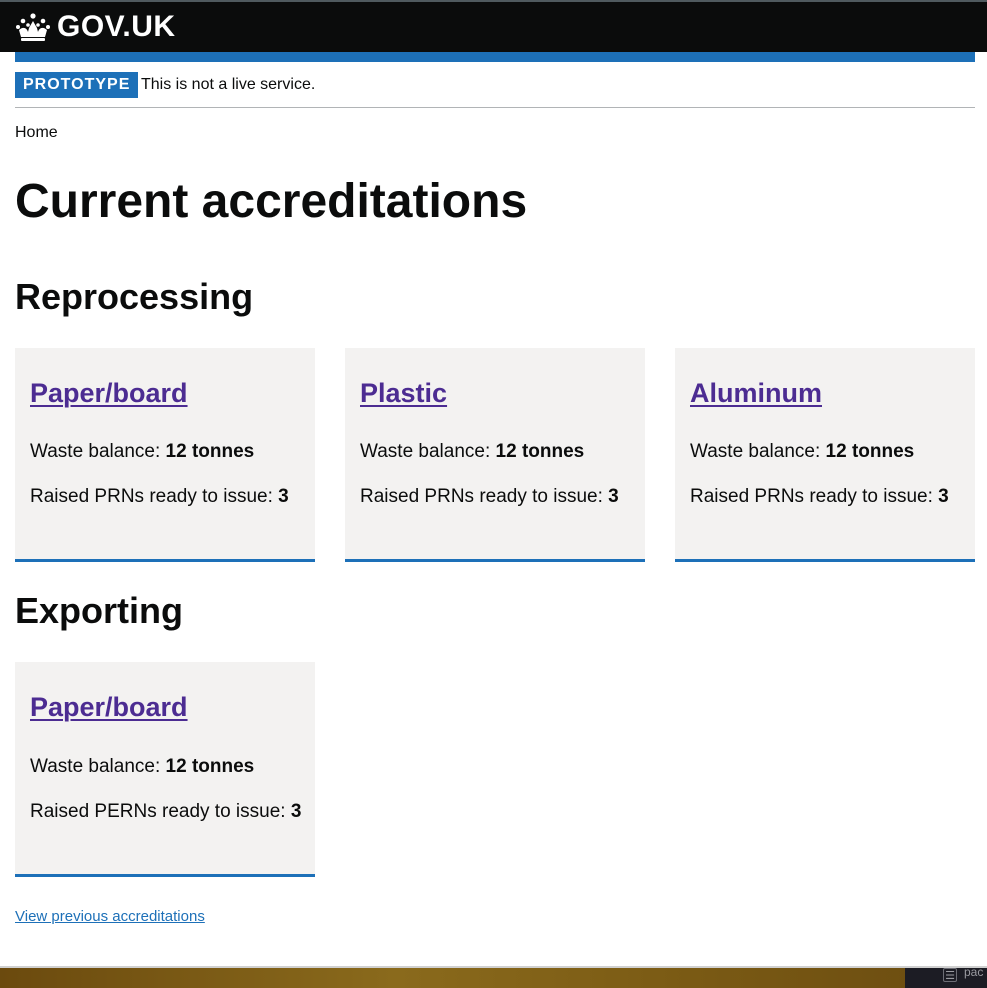 The image size is (987, 988). What do you see at coordinates (756, 393) in the screenshot?
I see `card-title-link: Aluminum` at bounding box center [756, 393].